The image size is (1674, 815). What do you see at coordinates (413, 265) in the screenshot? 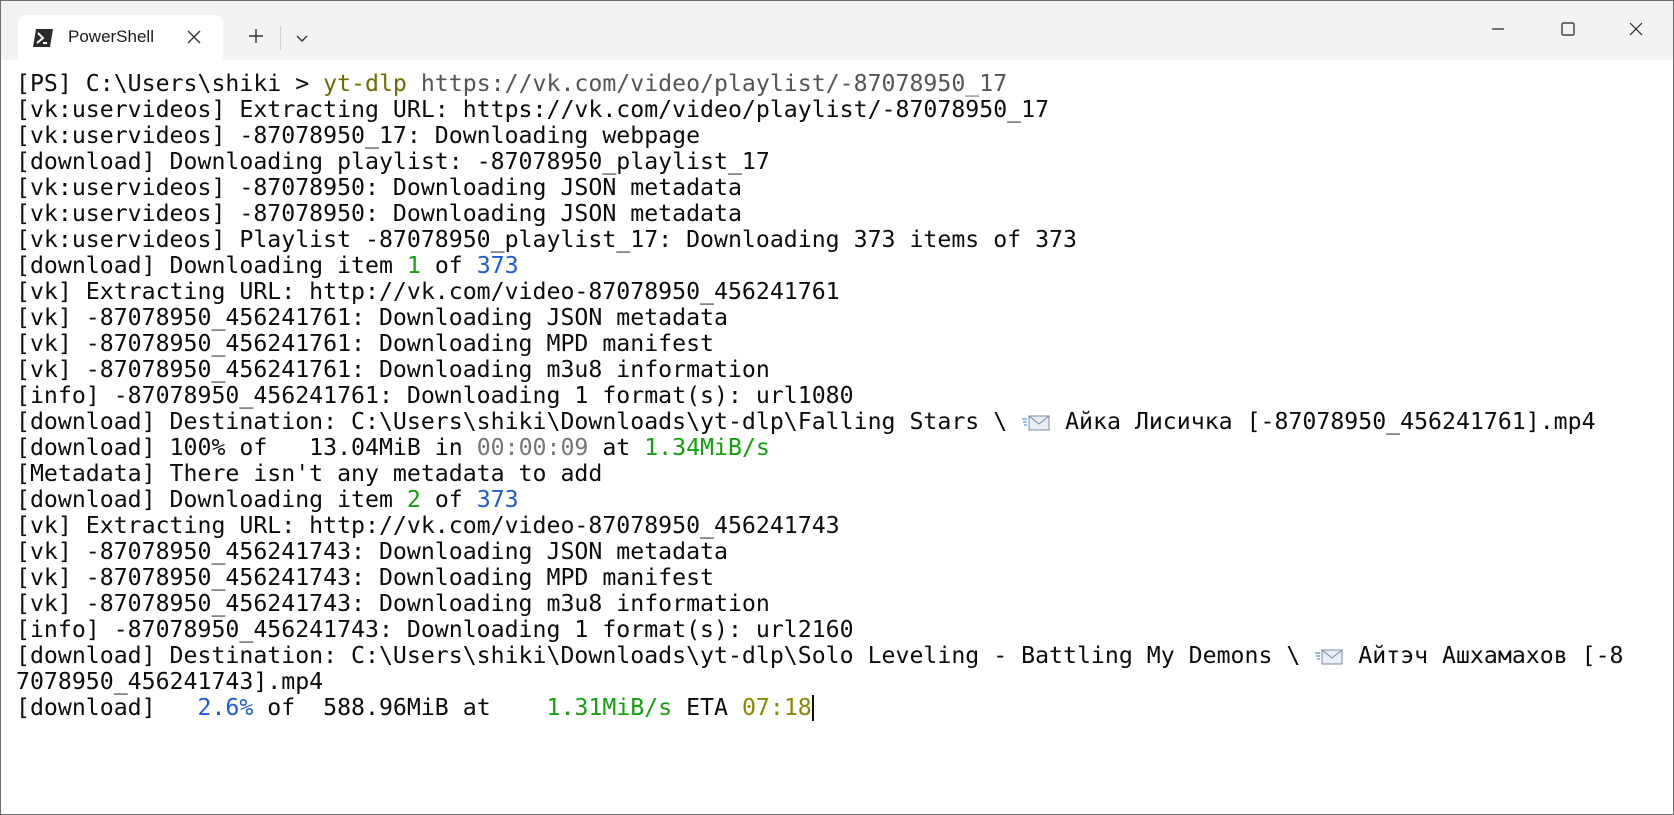
I see `item-index: 1` at bounding box center [413, 265].